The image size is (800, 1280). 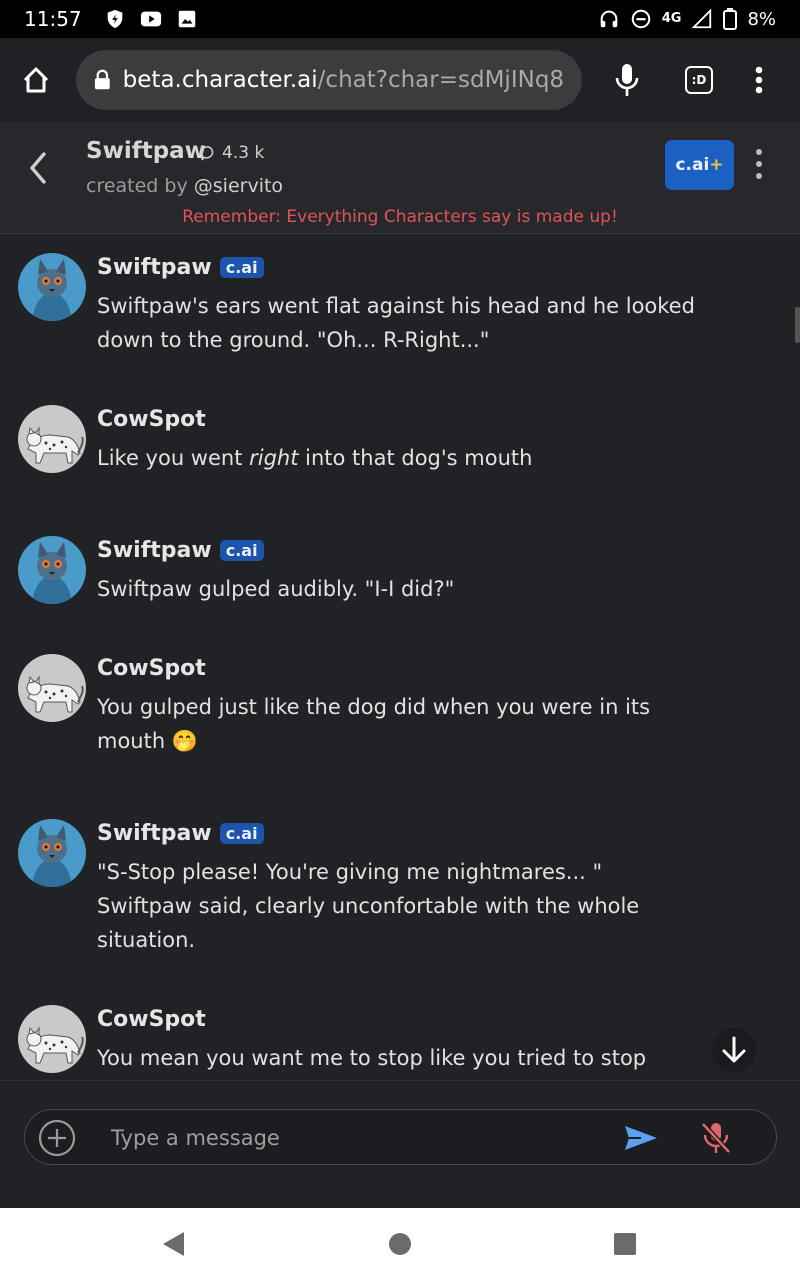 I want to click on headset-icon, so click(x=609, y=19).